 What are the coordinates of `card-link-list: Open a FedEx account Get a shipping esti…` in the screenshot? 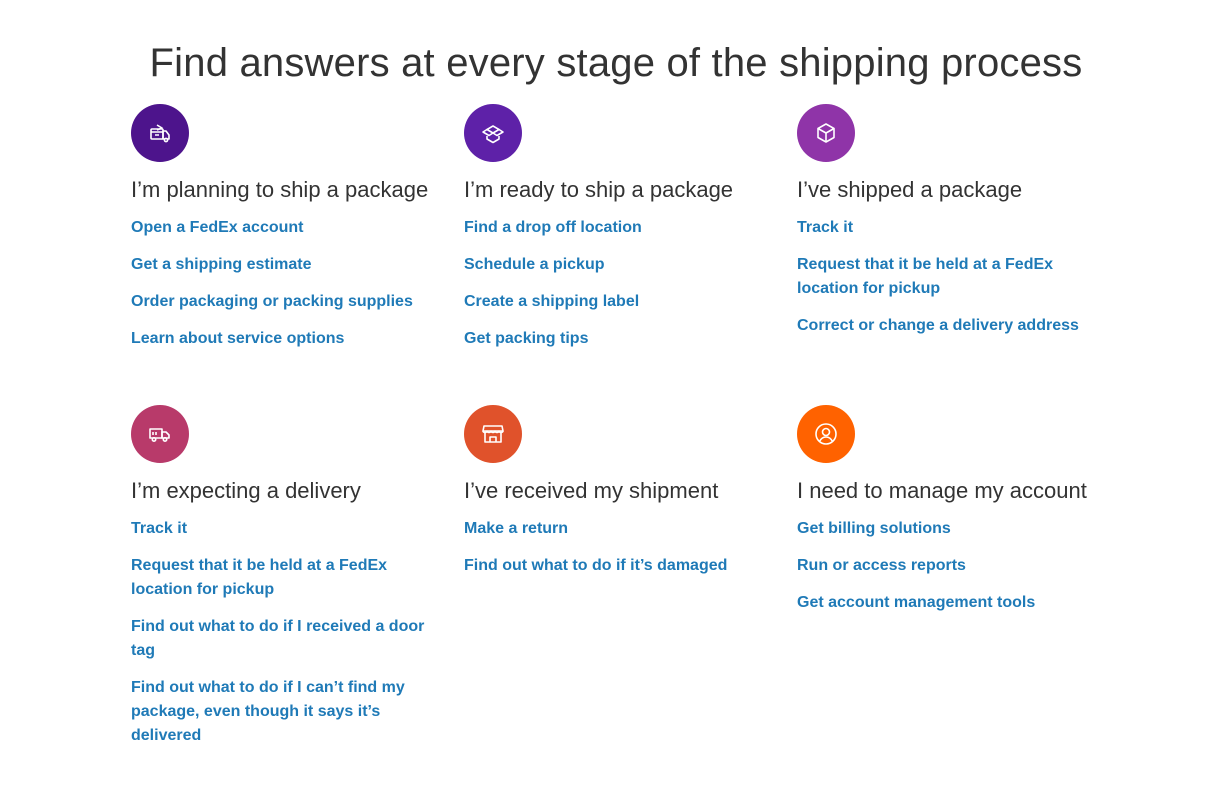 It's located at (286, 283).